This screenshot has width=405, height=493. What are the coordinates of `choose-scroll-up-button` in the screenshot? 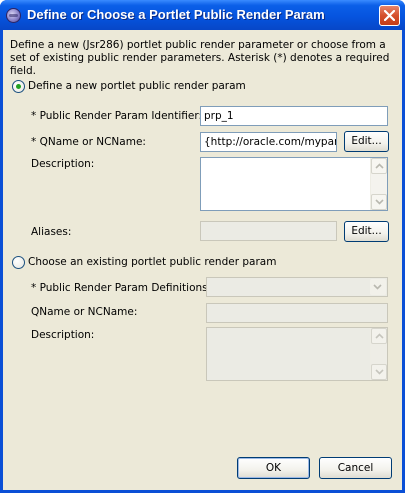 It's located at (379, 336).